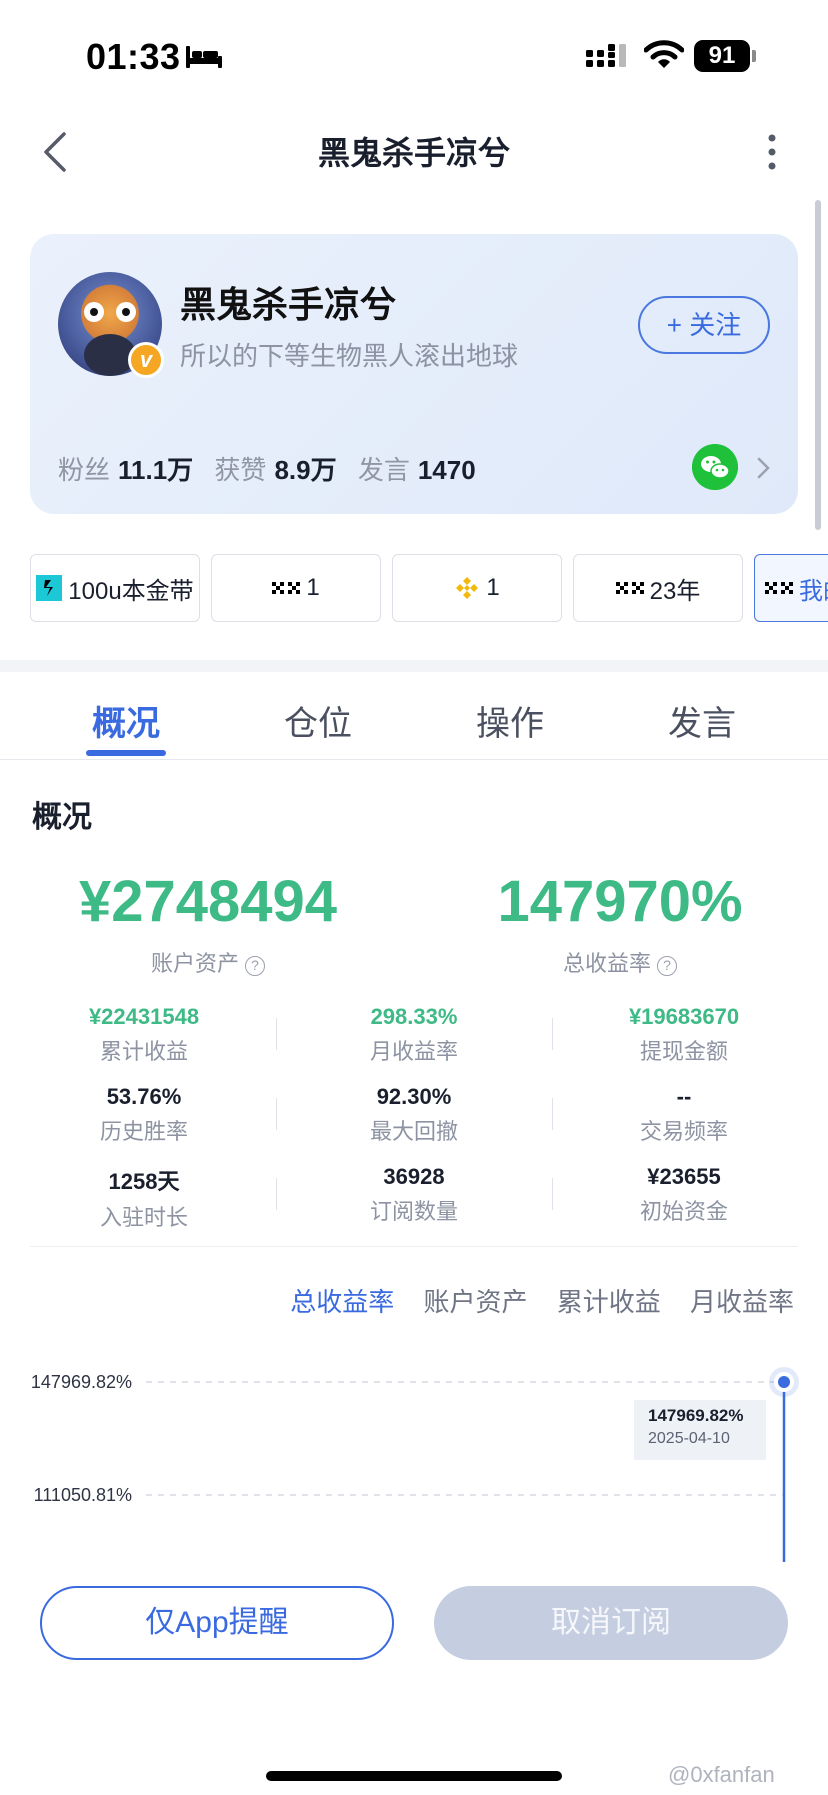 Image resolution: width=828 pixels, height=1795 pixels. What do you see at coordinates (818, 365) in the screenshot?
I see `scrollbar` at bounding box center [818, 365].